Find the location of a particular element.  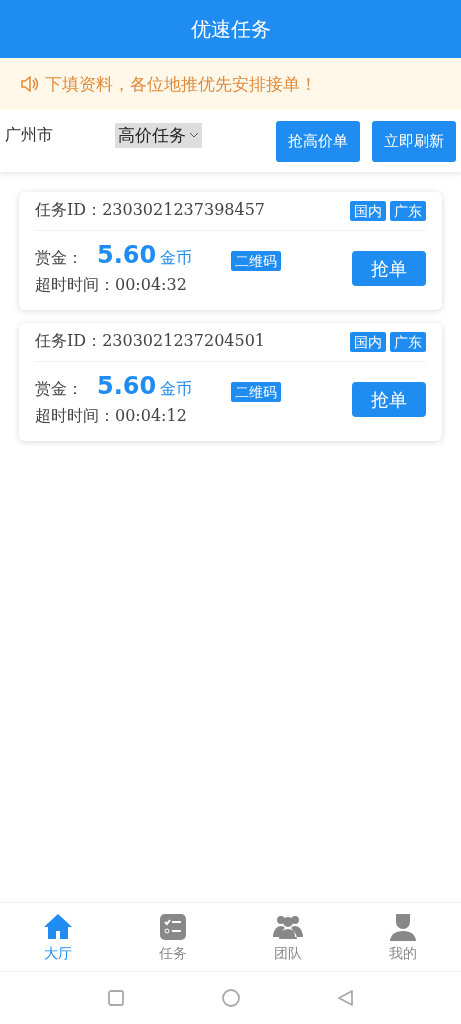

home-nav-icon is located at coordinates (230, 998).